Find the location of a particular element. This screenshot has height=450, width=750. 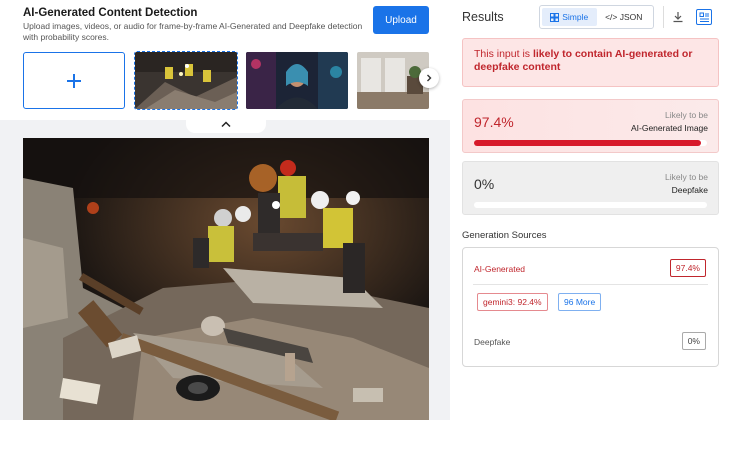

report-icon is located at coordinates (704, 17).